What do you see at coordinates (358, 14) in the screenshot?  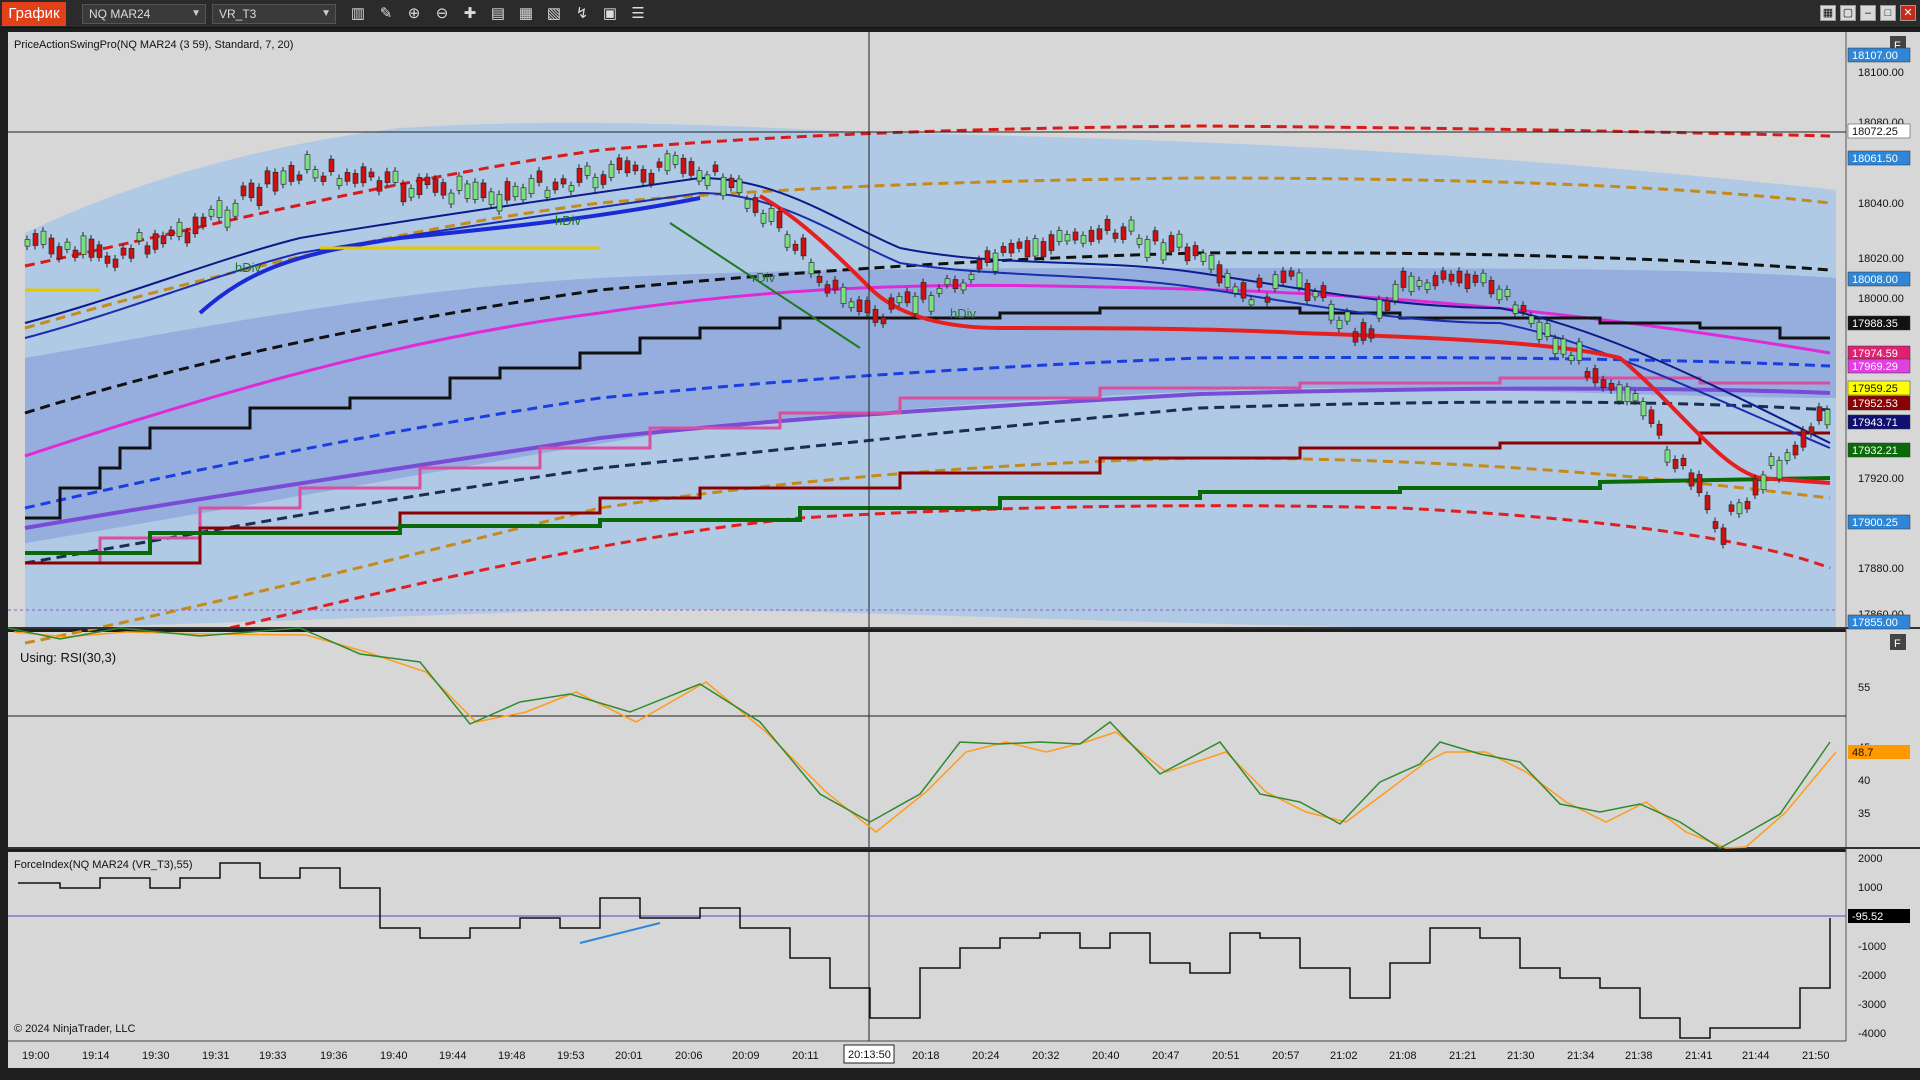 I see `bar-type-icon: ▥` at bounding box center [358, 14].